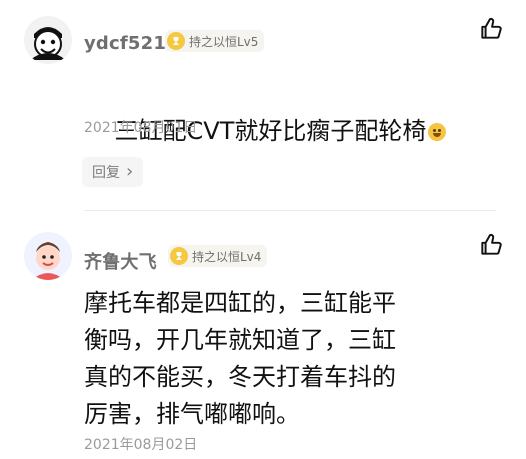  I want to click on level-badge: 持之以恒Lv5, so click(215, 41).